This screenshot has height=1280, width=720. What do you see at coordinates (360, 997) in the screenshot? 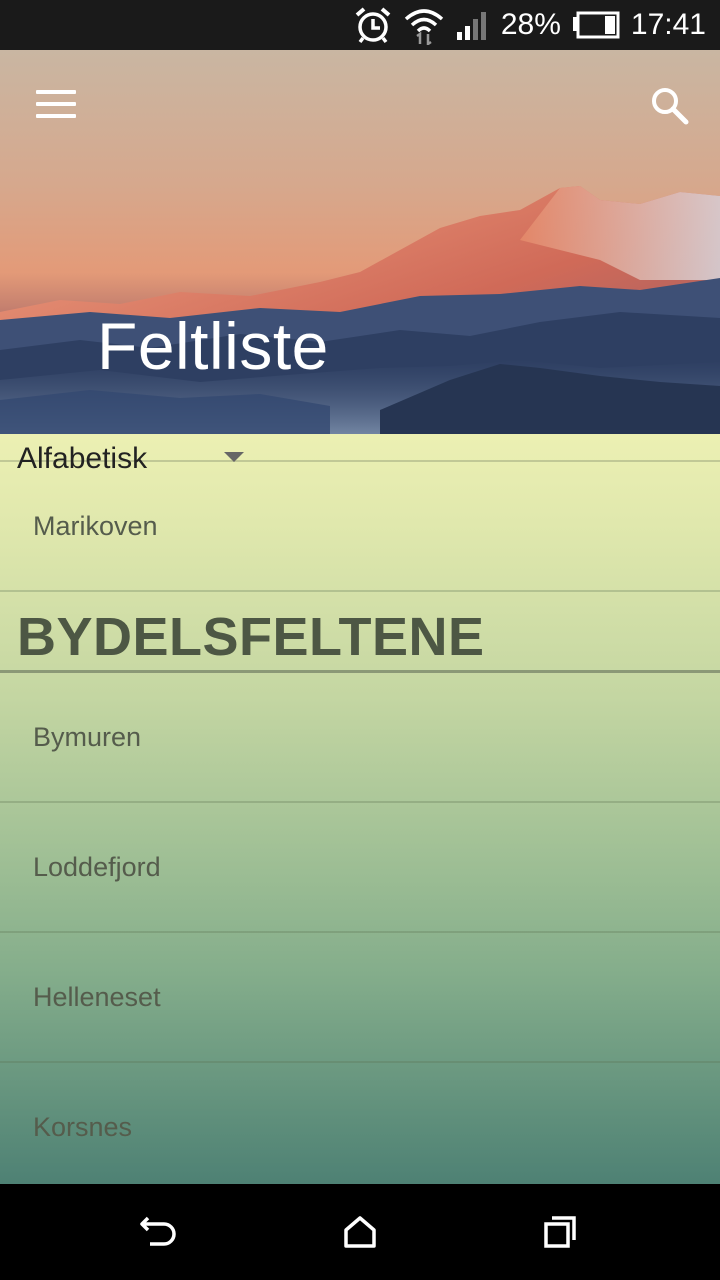
I see `list-item-helleneset: Helleneset` at bounding box center [360, 997].